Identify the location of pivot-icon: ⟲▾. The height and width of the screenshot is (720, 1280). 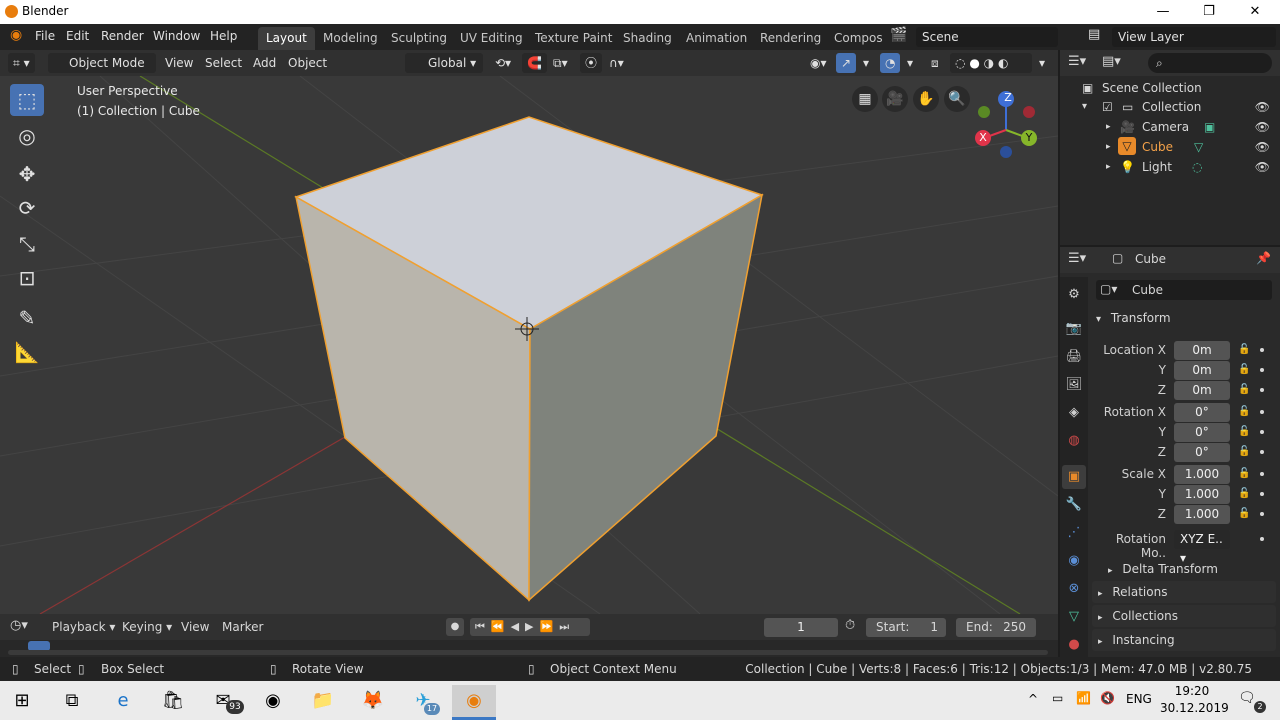
(503, 63).